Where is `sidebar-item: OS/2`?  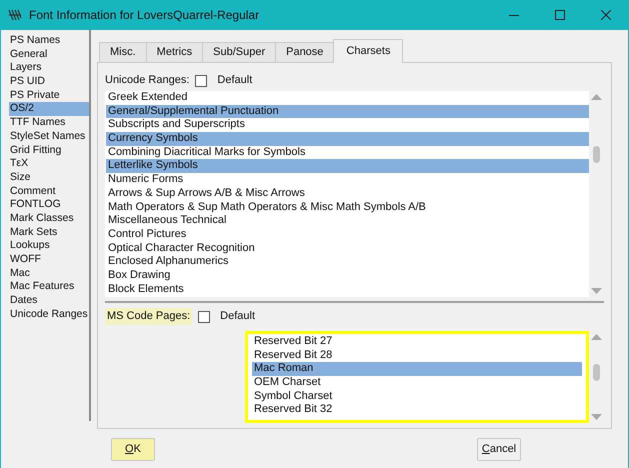
sidebar-item: OS/2 is located at coordinates (49, 109).